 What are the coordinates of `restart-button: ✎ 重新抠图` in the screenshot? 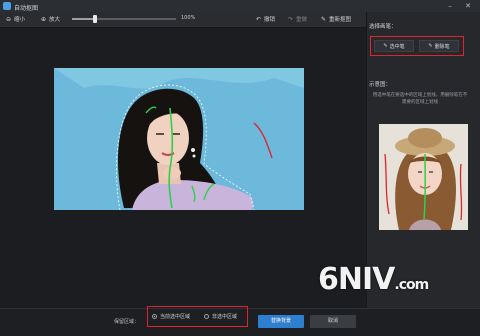 It's located at (336, 19).